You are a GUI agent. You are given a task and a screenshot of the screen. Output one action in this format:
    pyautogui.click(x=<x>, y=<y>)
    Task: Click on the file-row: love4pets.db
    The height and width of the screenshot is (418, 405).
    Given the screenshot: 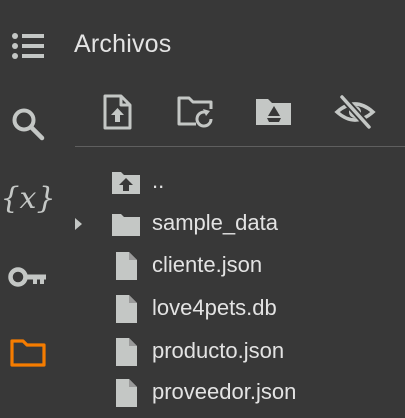 What is the action you would take?
    pyautogui.click(x=237, y=309)
    